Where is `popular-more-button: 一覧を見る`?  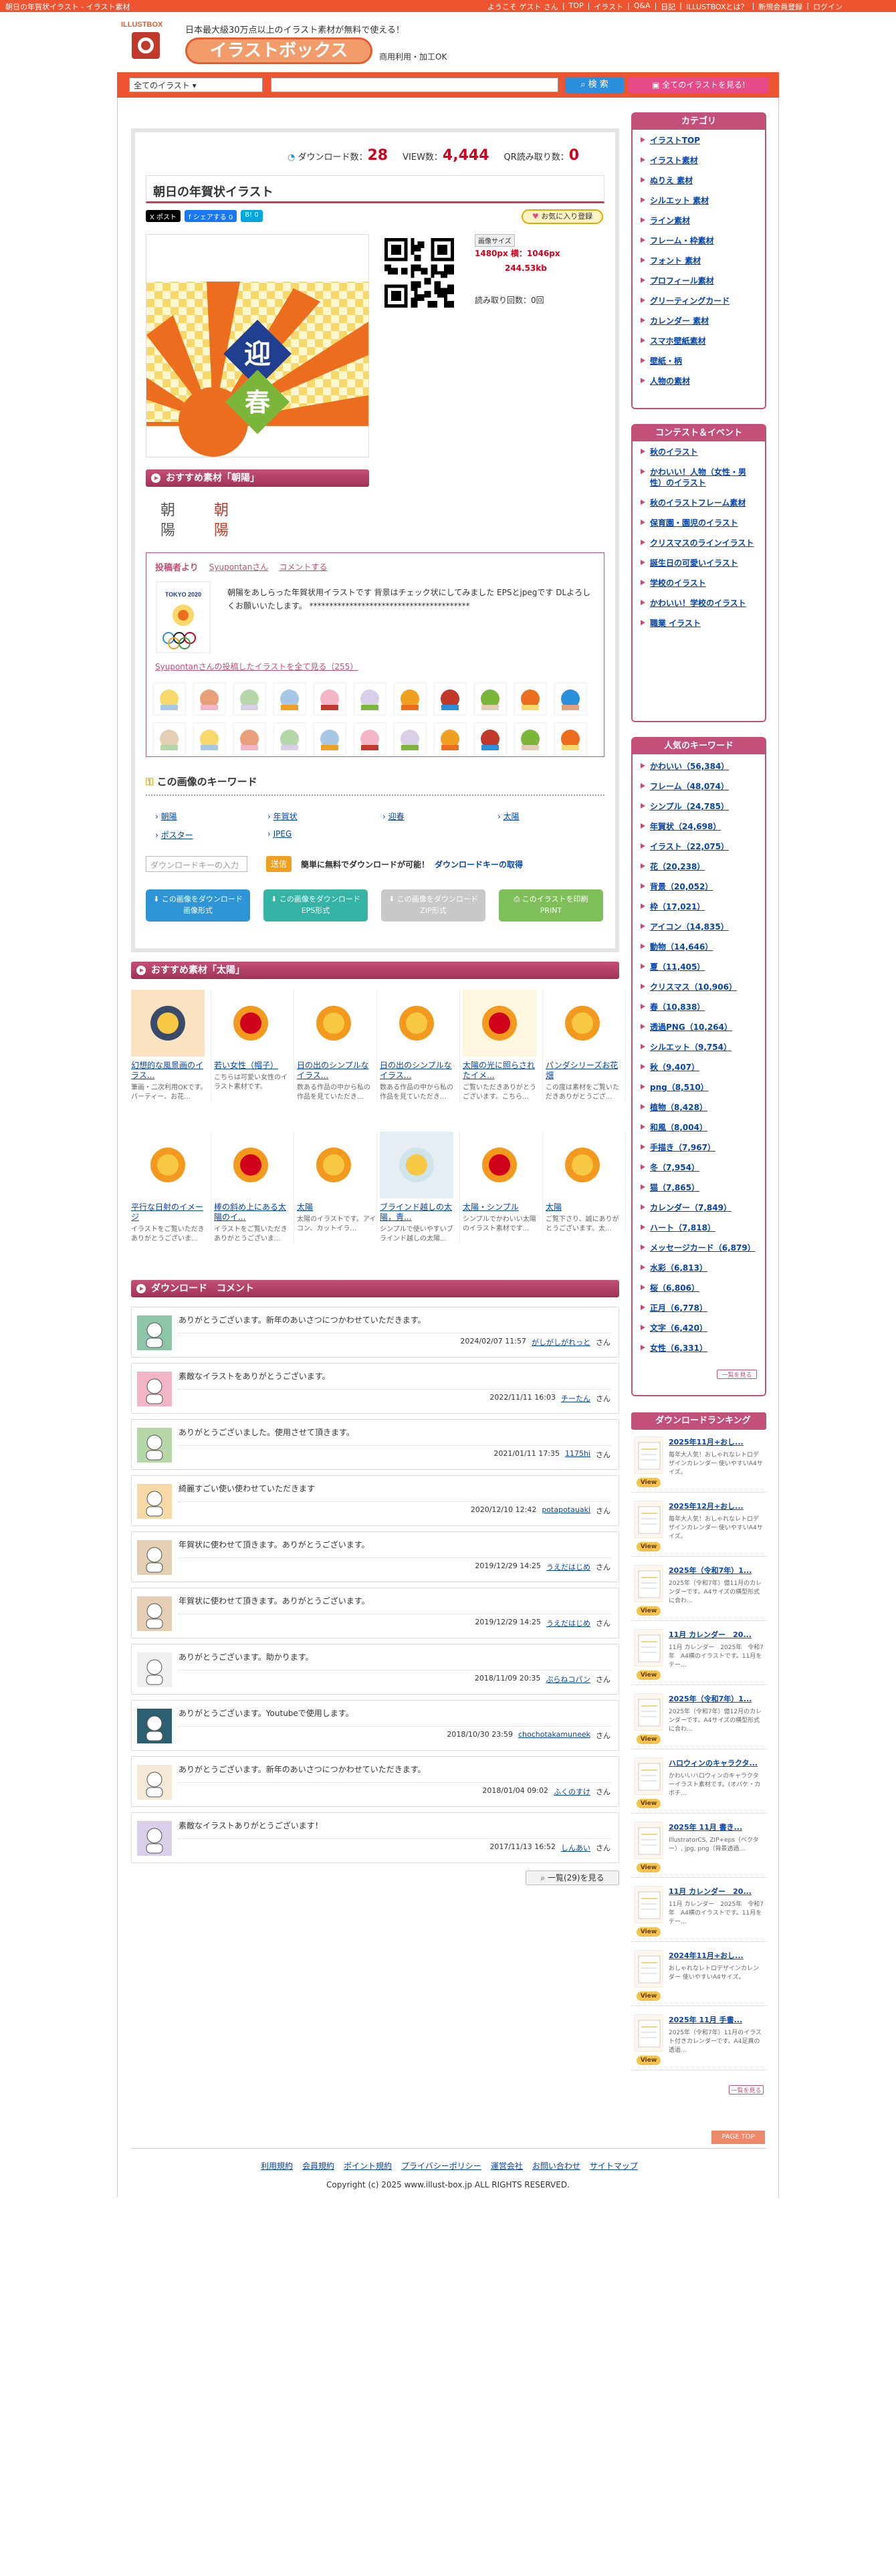 popular-more-button: 一覧を見る is located at coordinates (737, 1374).